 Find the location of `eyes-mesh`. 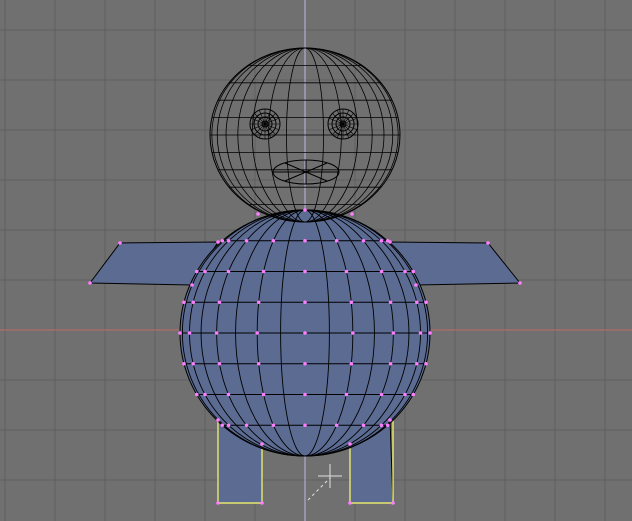

eyes-mesh is located at coordinates (304, 124).